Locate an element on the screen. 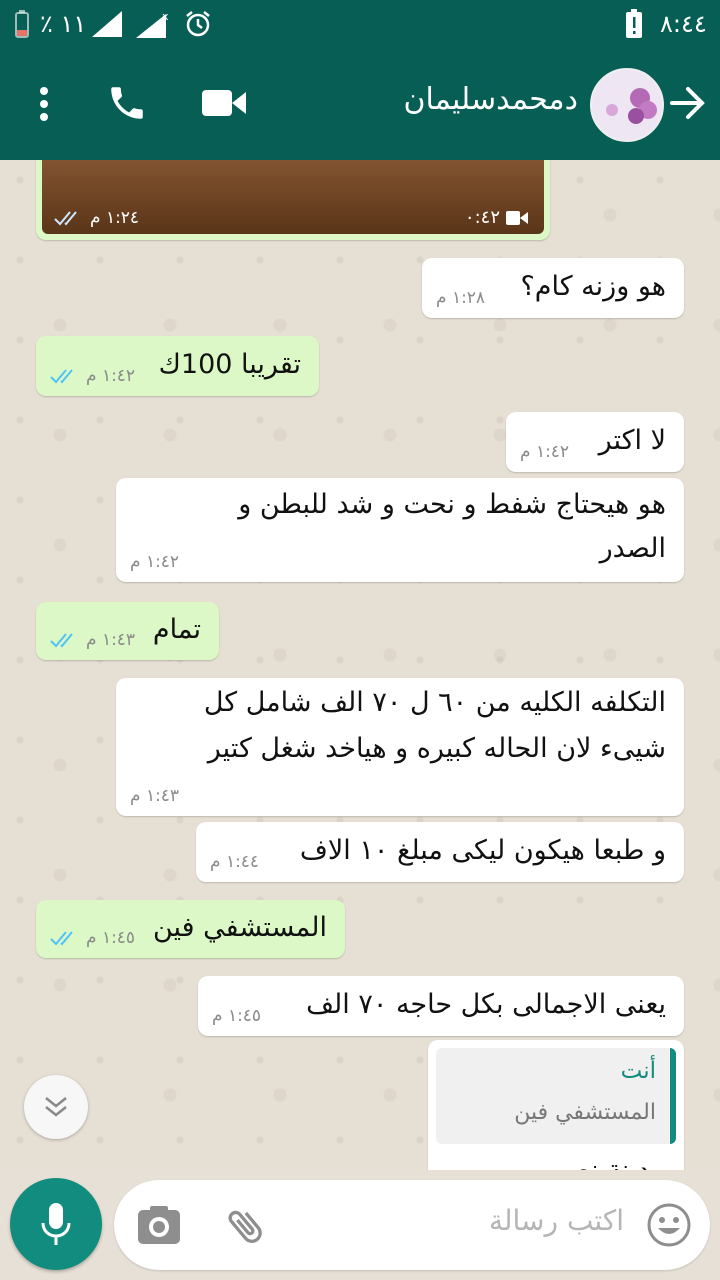  scroll-down-button is located at coordinates (56, 1107).